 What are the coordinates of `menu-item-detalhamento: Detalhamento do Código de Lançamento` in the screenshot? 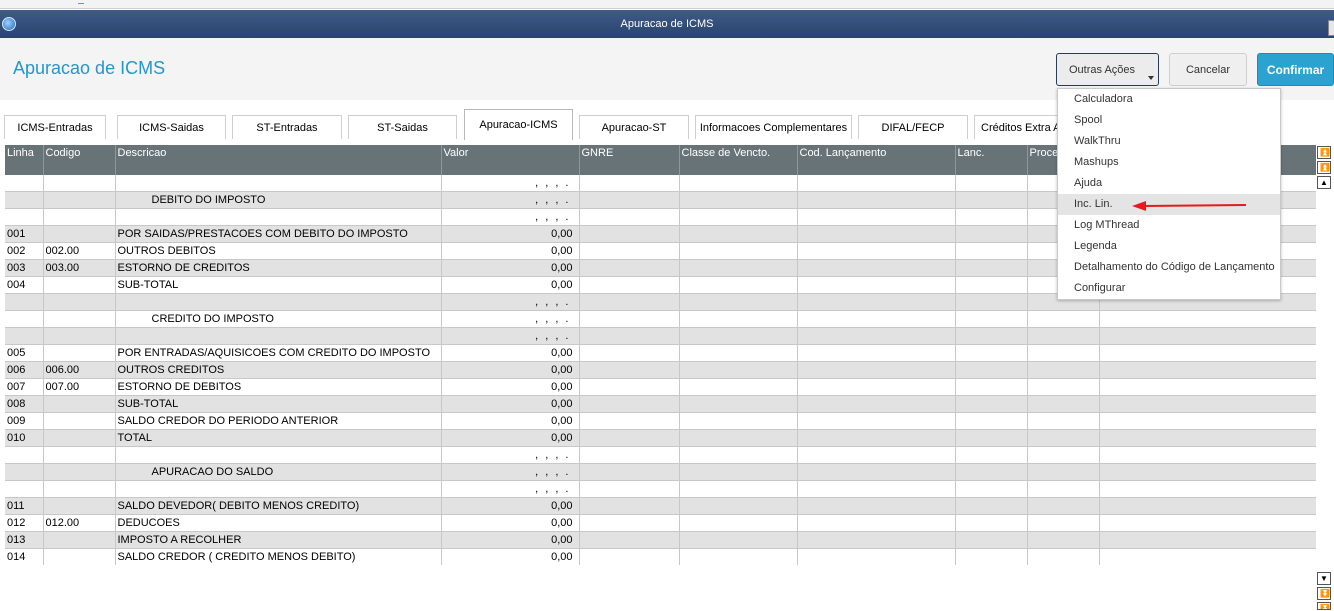 It's located at (1169, 267).